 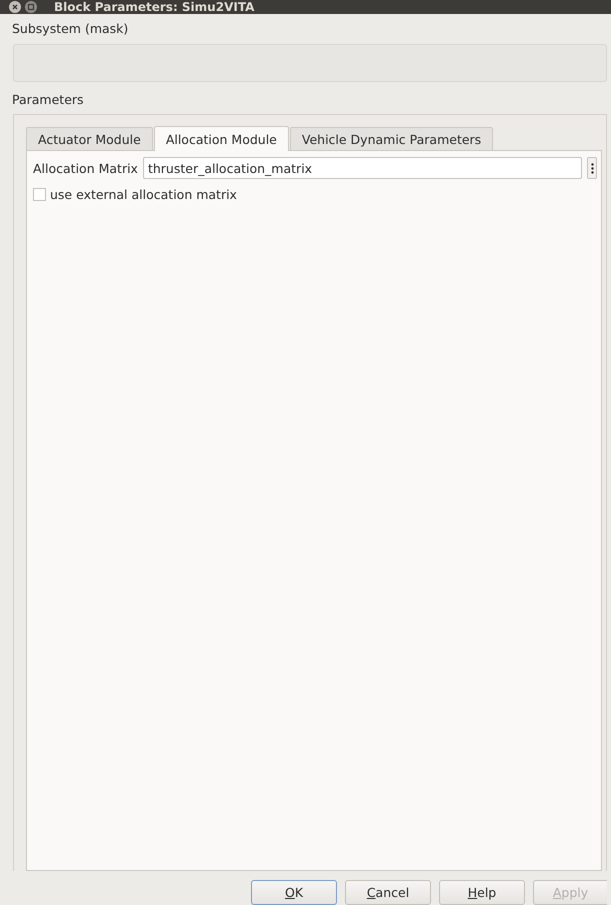 What do you see at coordinates (154, 7) in the screenshot?
I see `window-title: Block Parameters: Simu2VITA` at bounding box center [154, 7].